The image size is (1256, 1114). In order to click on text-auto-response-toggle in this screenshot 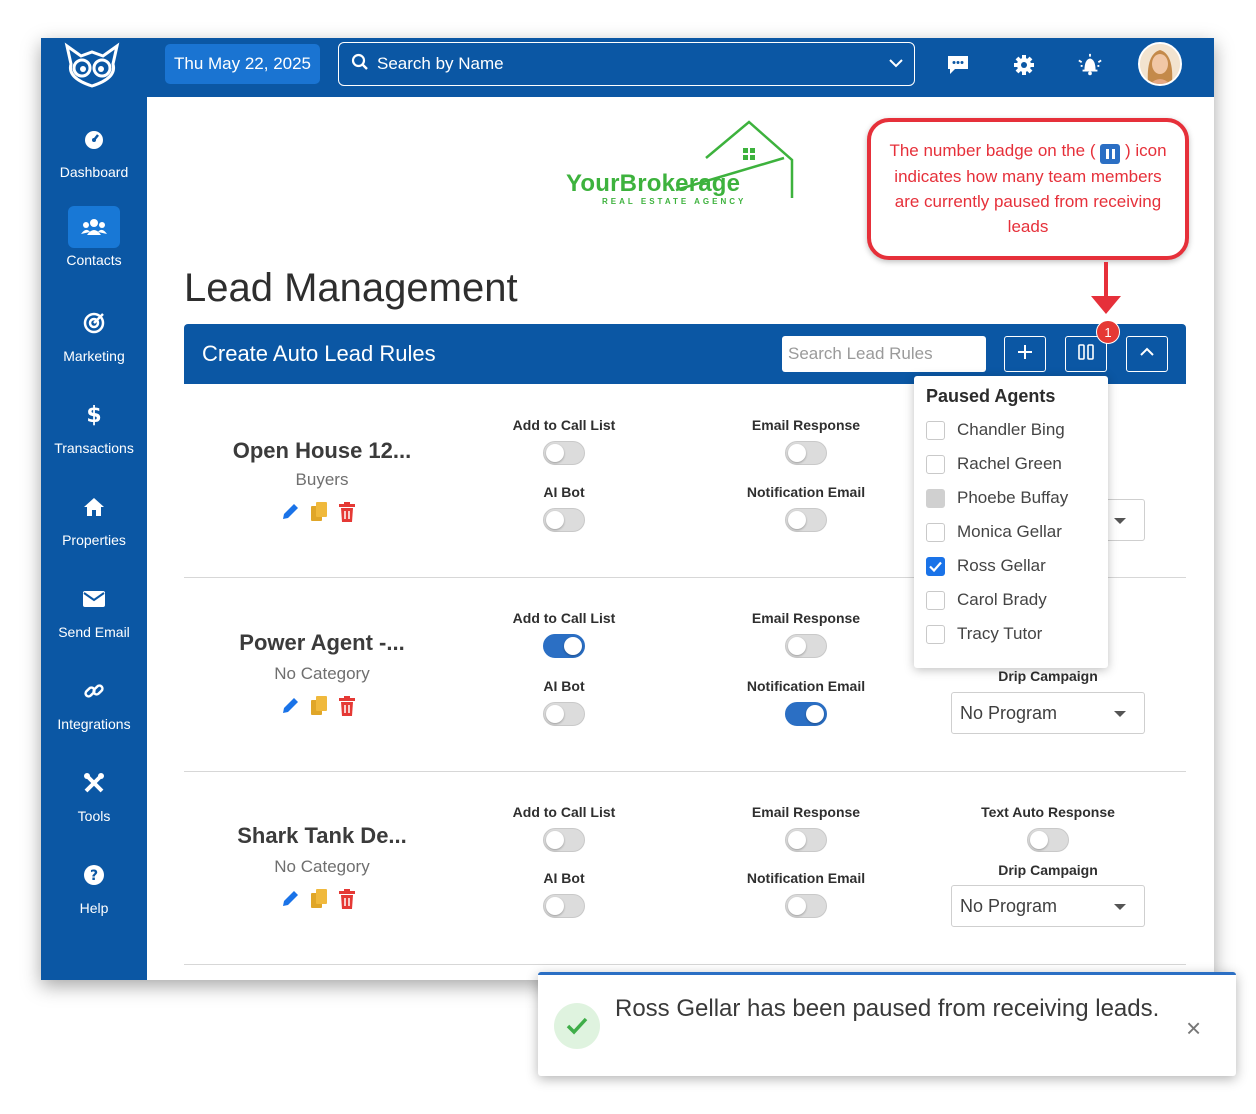, I will do `click(1048, 840)`.